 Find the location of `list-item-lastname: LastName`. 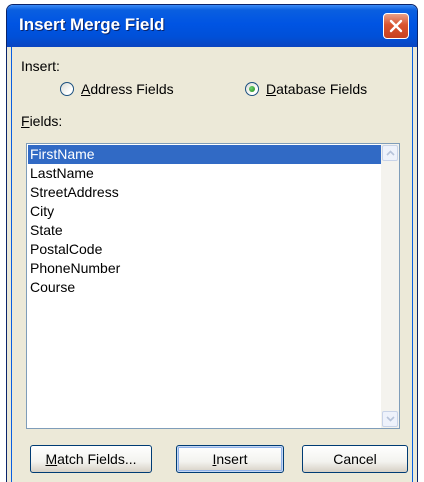

list-item-lastname: LastName is located at coordinates (204, 173).